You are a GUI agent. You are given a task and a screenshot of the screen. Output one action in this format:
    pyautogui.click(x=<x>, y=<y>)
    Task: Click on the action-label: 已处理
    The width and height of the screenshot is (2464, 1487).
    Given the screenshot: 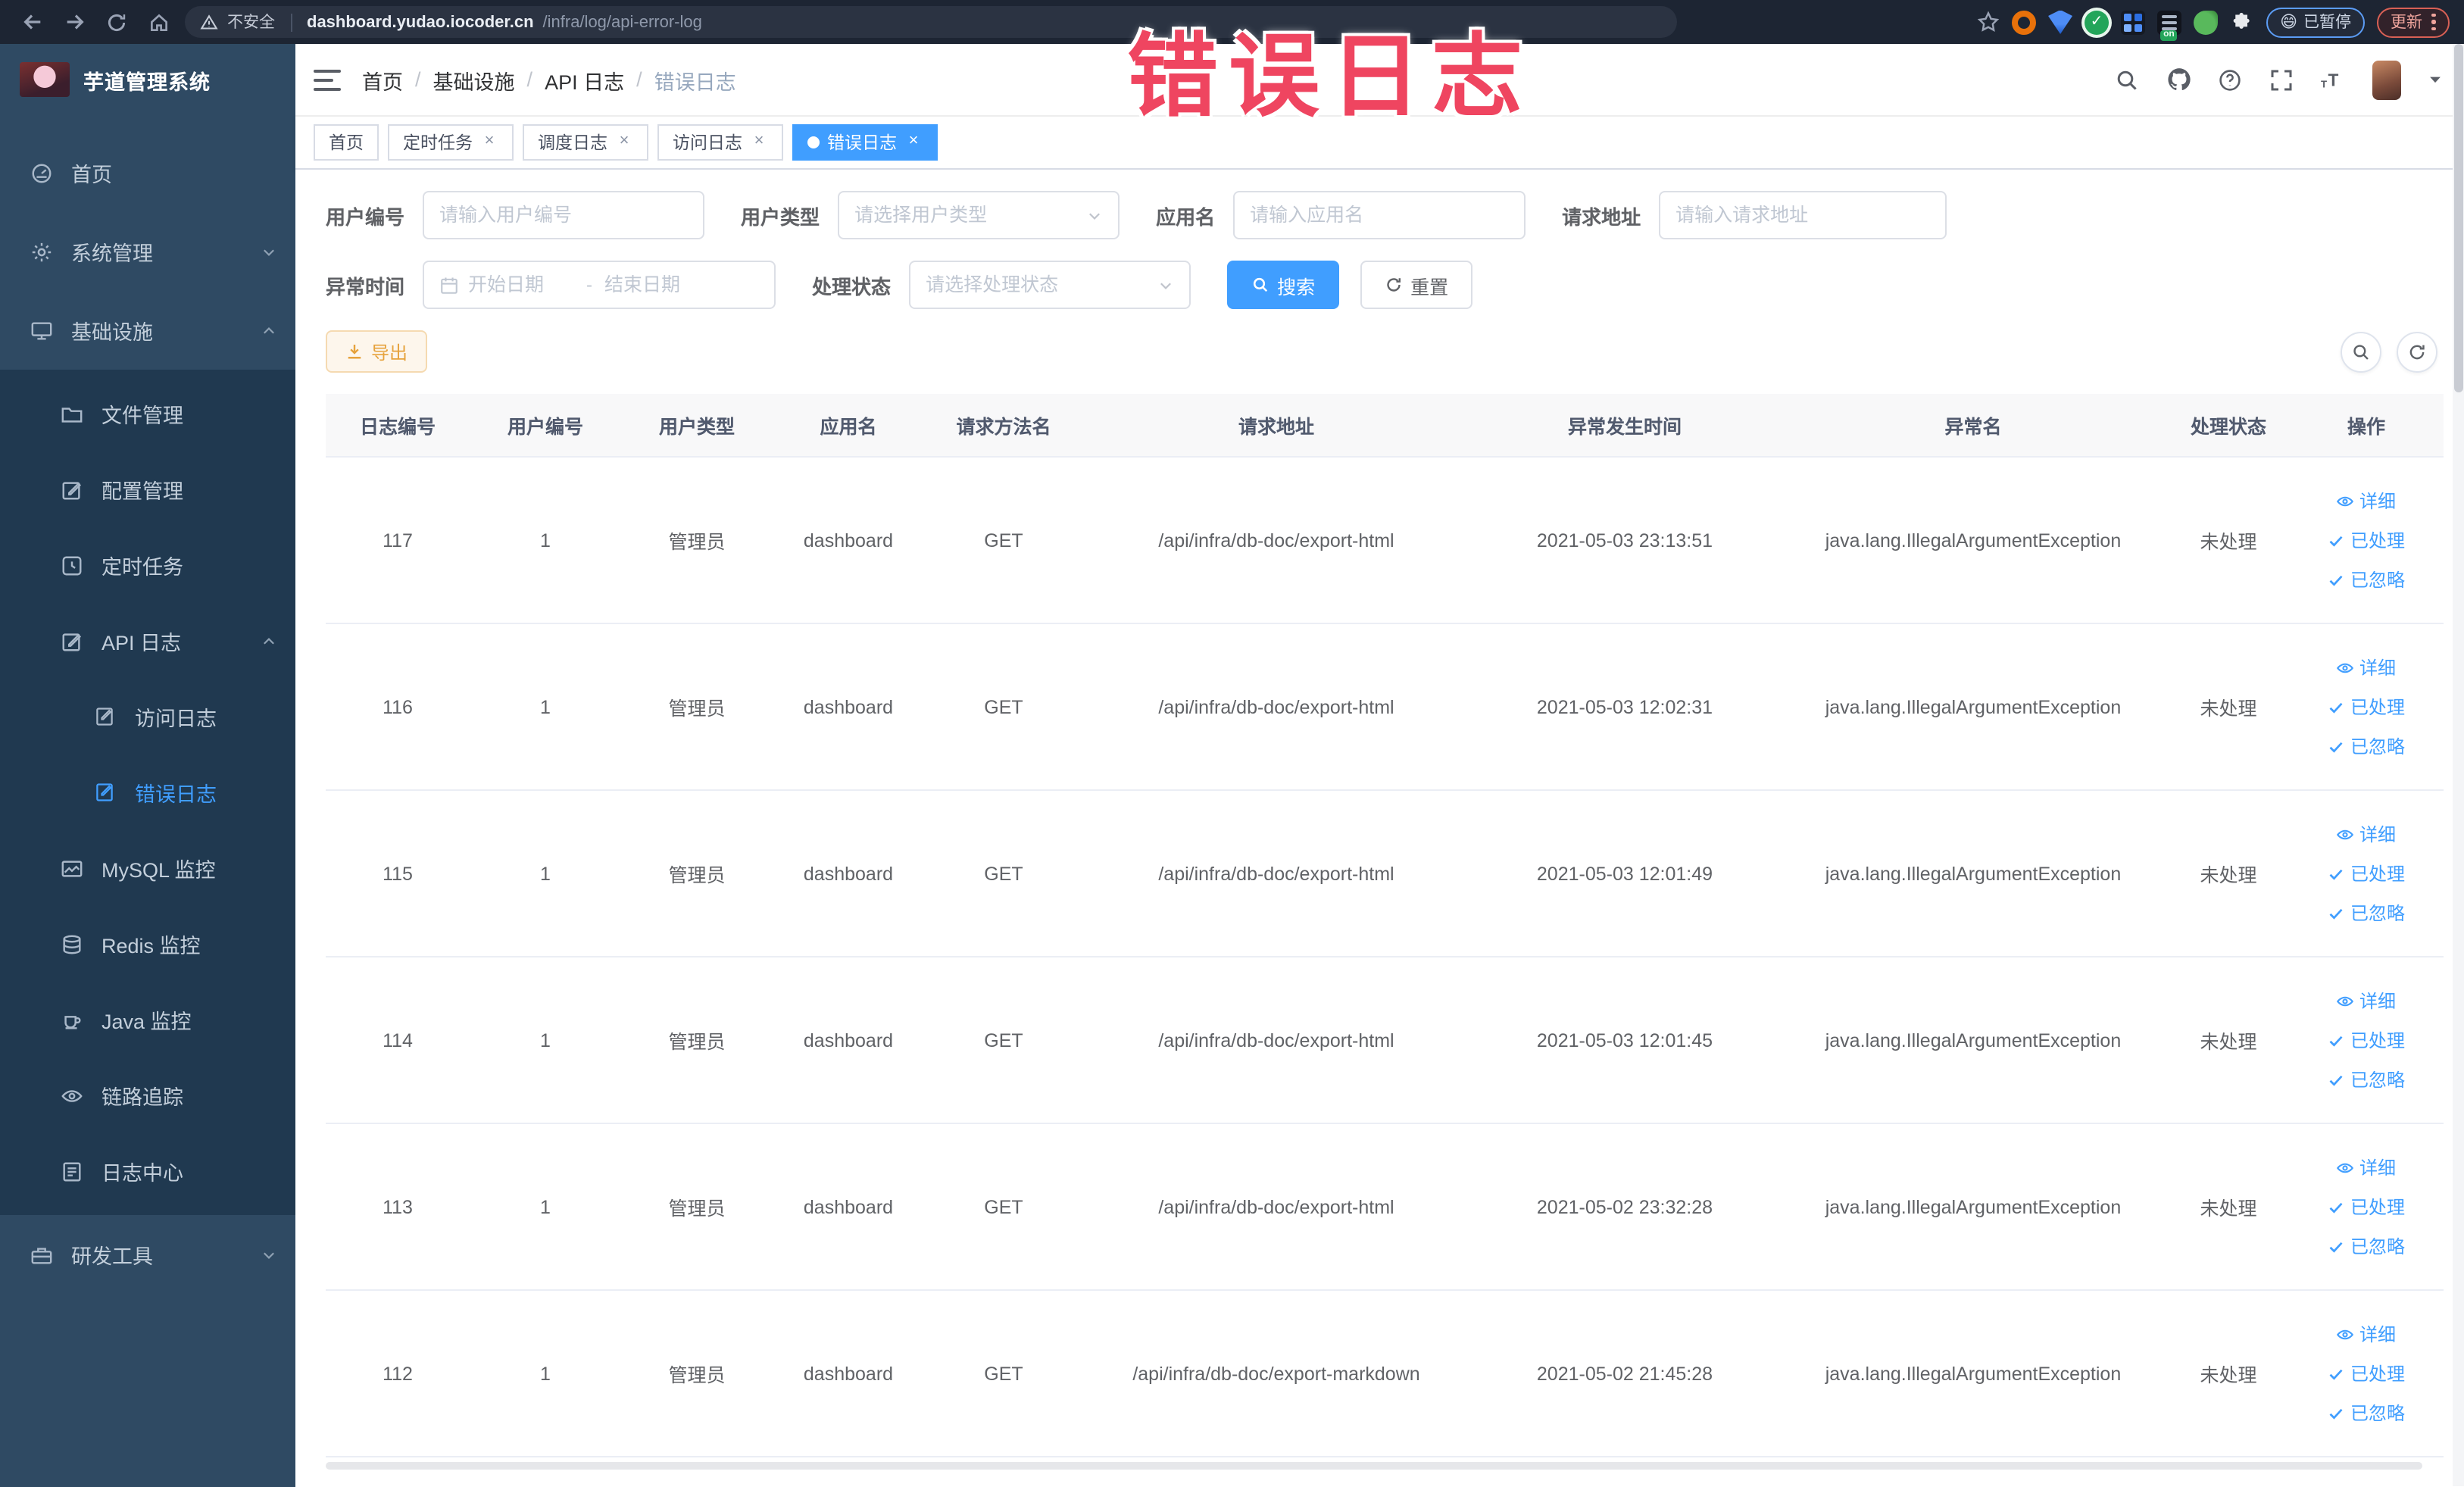 What is the action you would take?
    pyautogui.click(x=2377, y=540)
    